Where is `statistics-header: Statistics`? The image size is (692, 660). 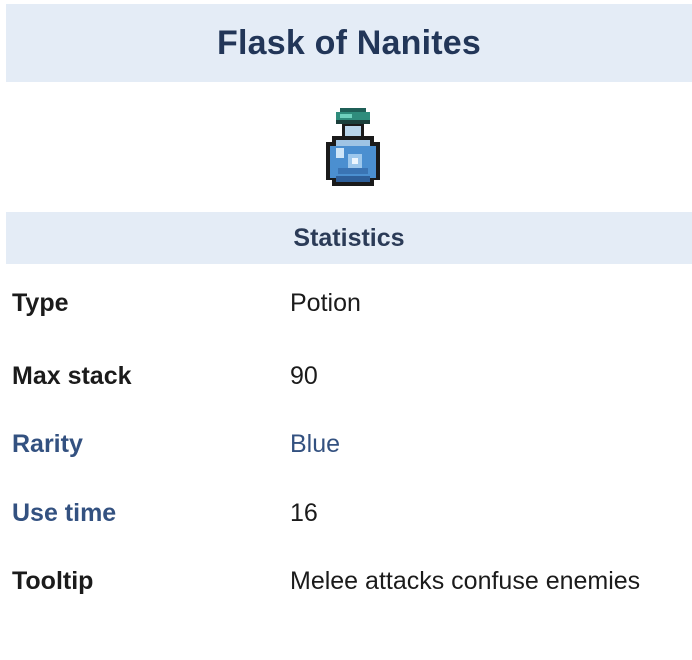 statistics-header: Statistics is located at coordinates (349, 238).